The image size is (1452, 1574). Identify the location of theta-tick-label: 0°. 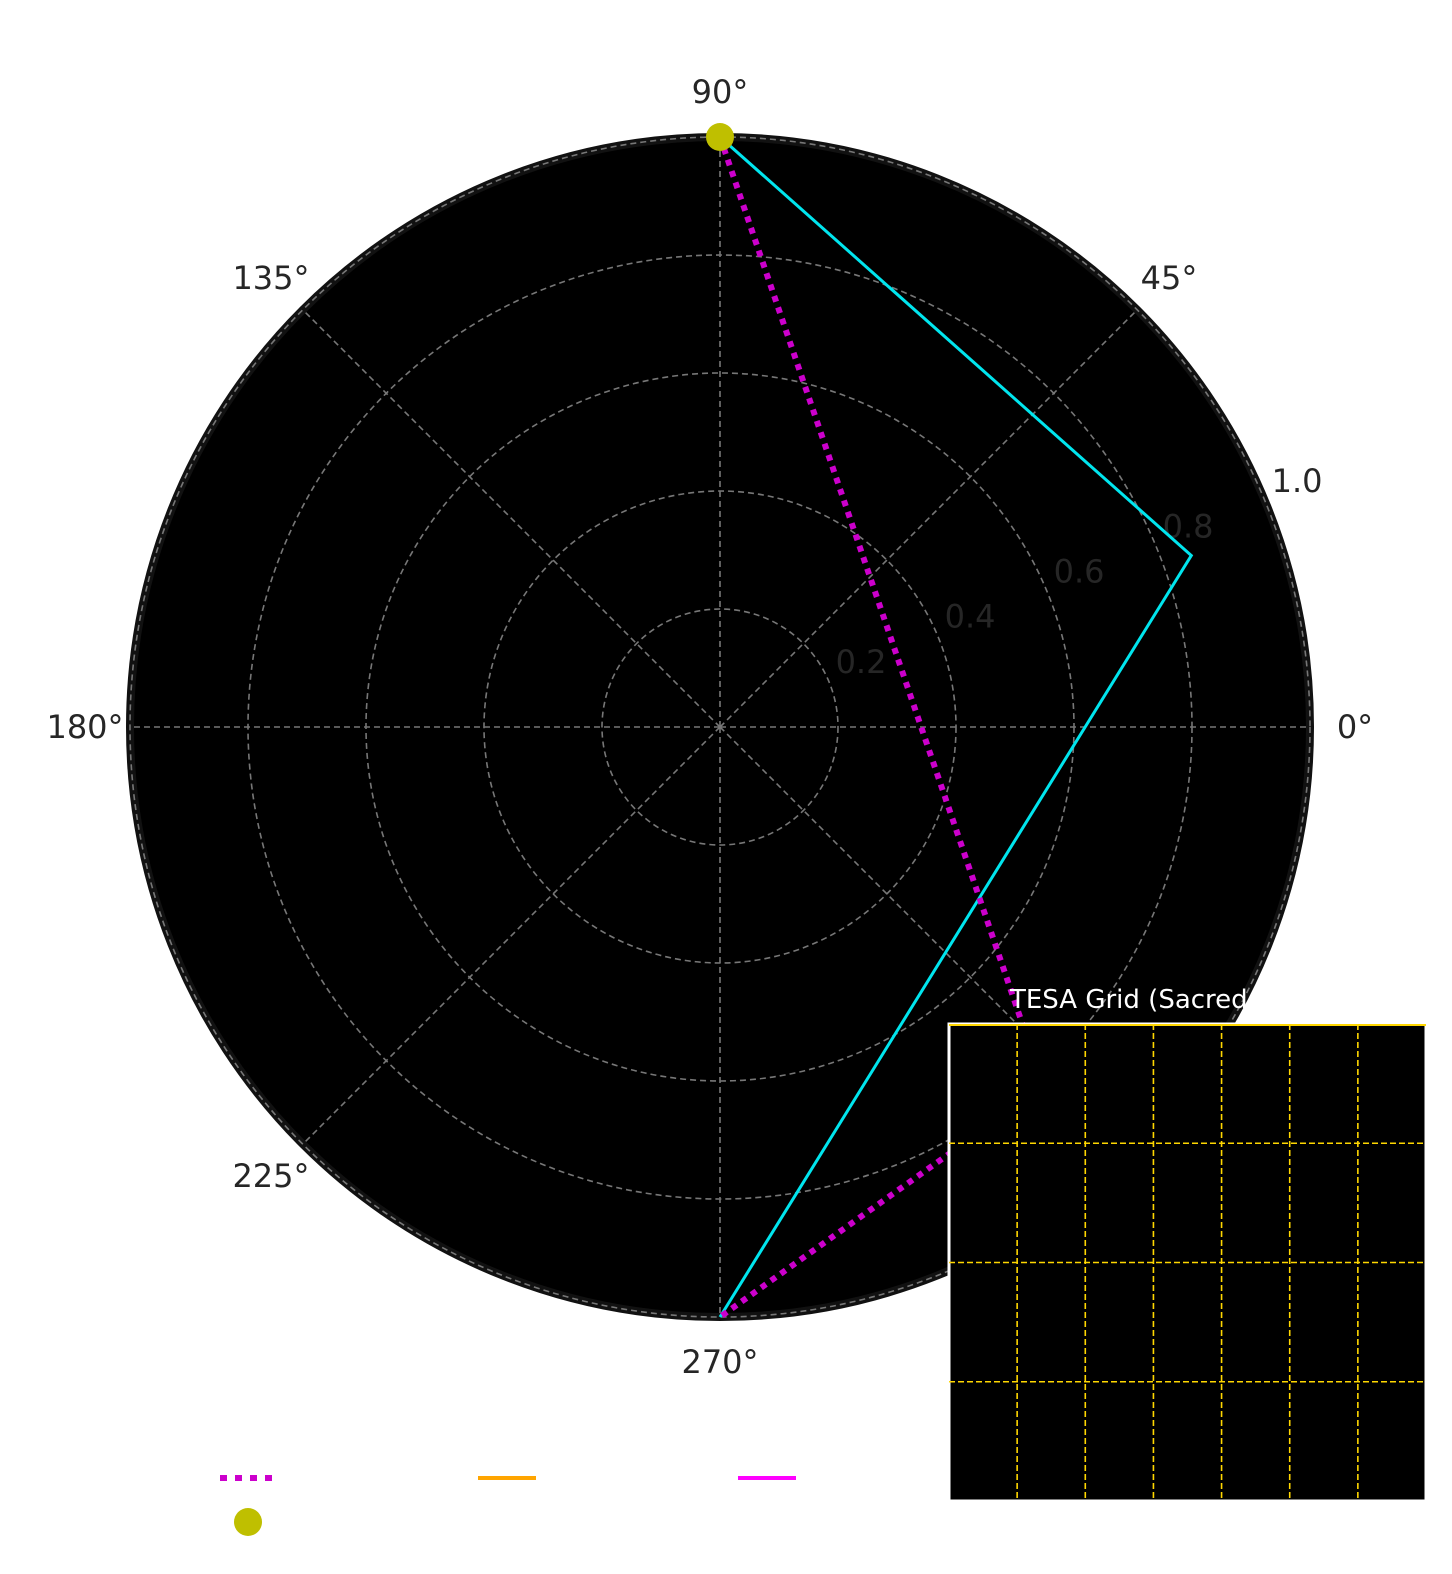
(1355, 727).